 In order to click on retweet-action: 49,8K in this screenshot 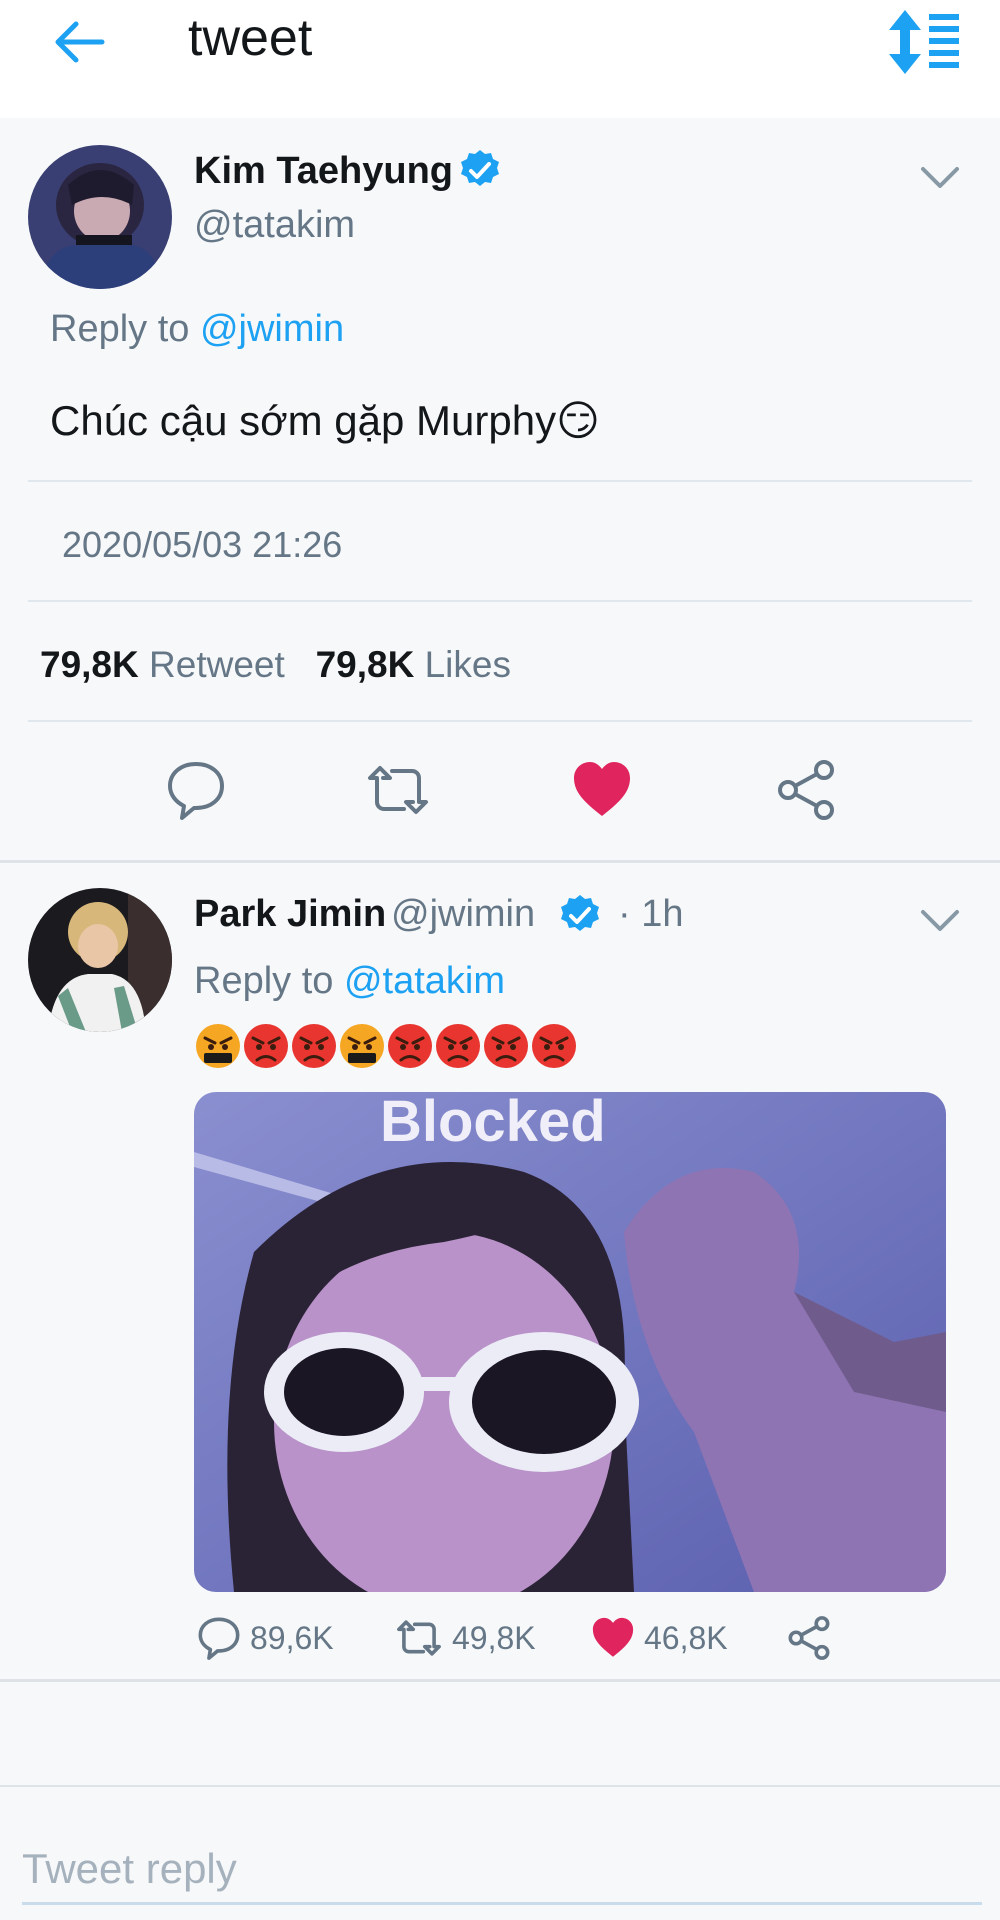, I will do `click(465, 1638)`.